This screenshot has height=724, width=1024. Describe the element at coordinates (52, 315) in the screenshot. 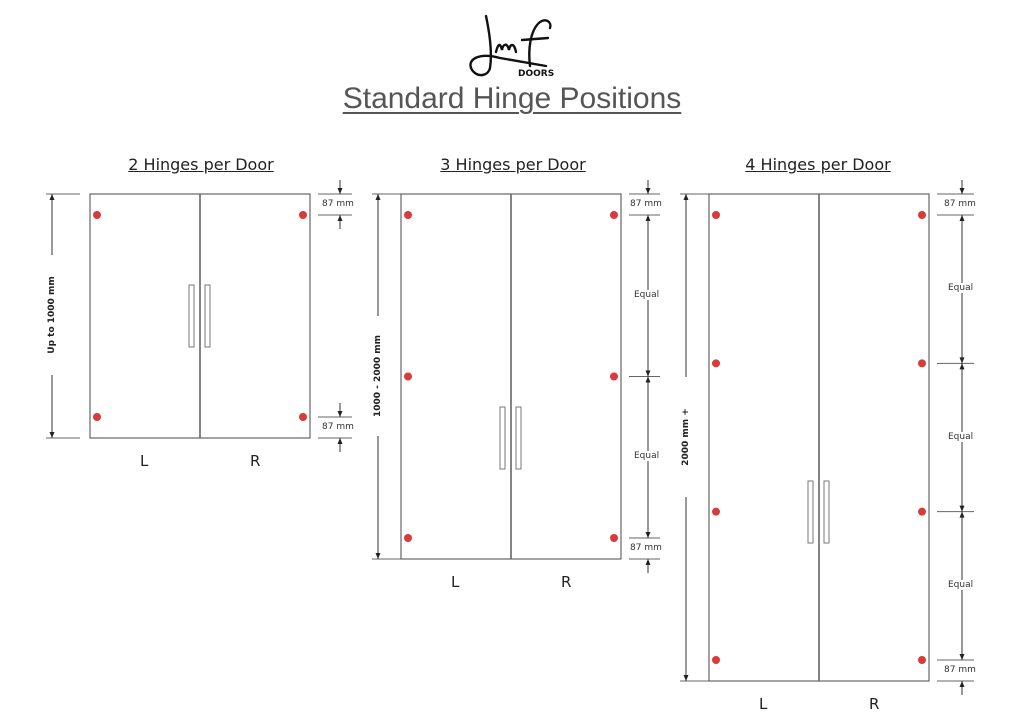

I see `height-label: Up to 1000 mm` at that location.